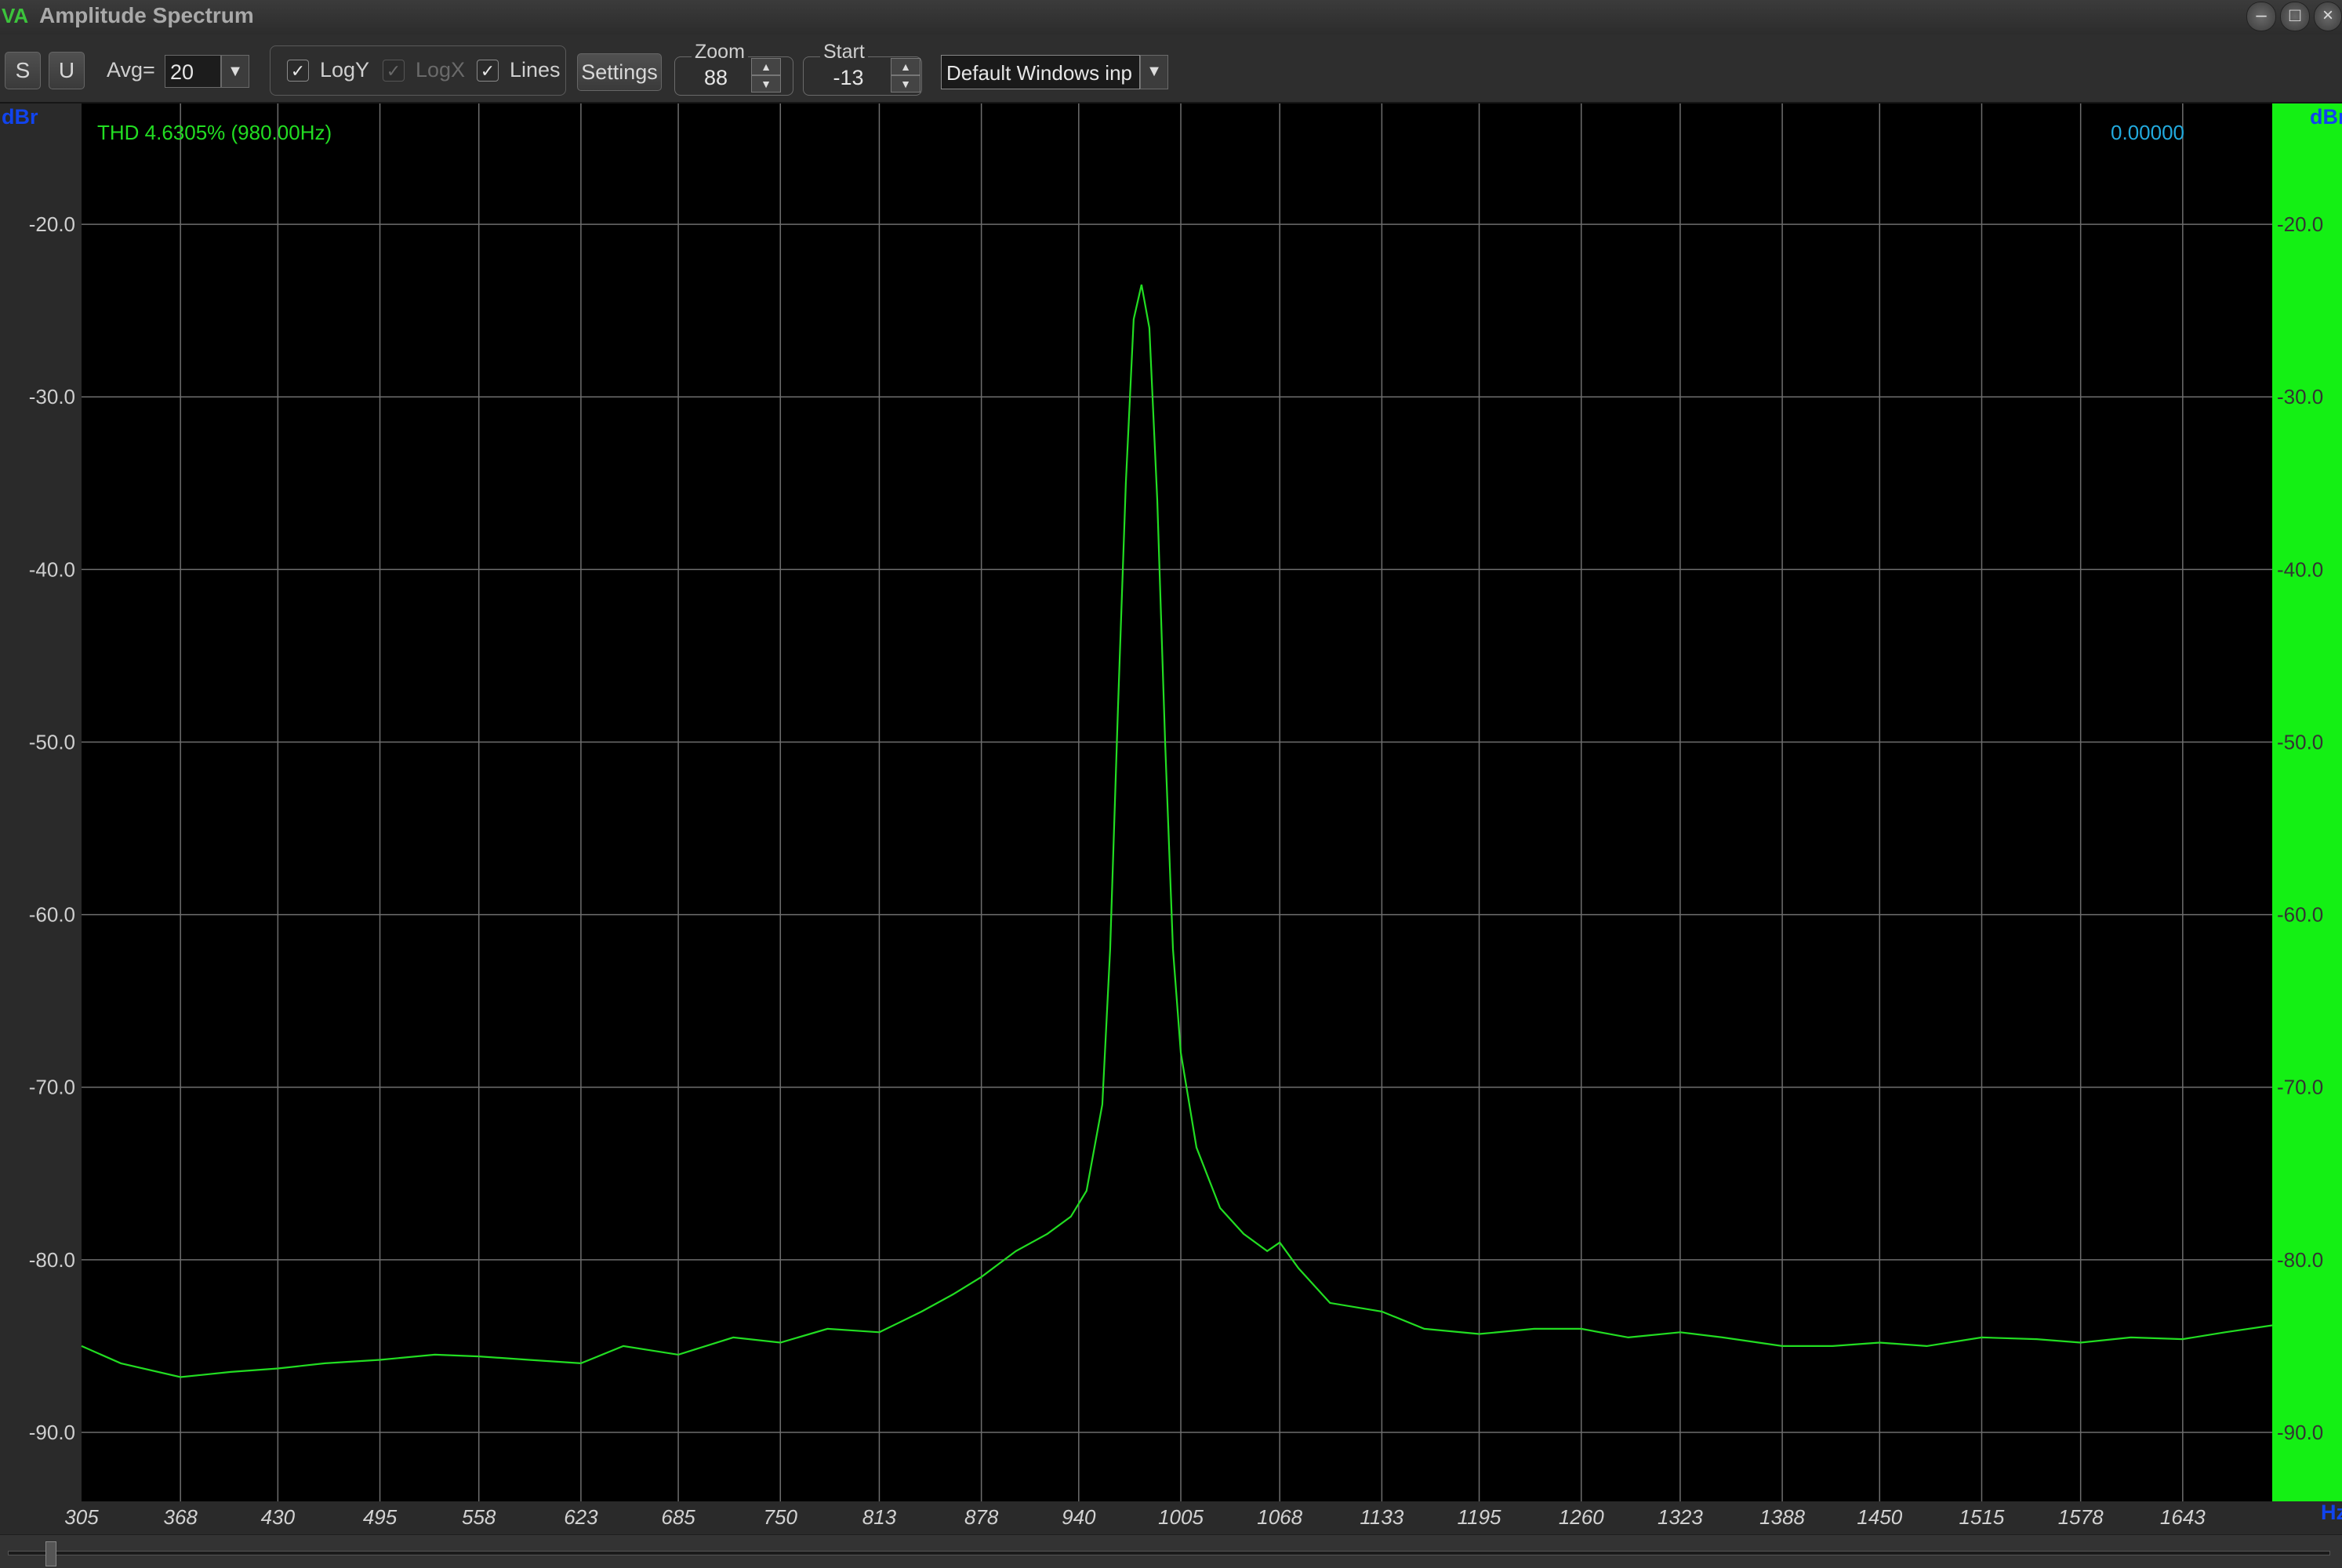  Describe the element at coordinates (380, 1517) in the screenshot. I see `x-tick-label: 495` at that location.